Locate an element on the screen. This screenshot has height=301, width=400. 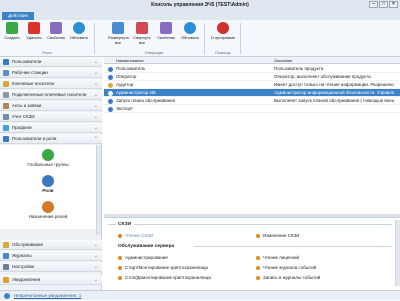
nav-maintenance: Обслуживание ⌄ is located at coordinates (51, 245).